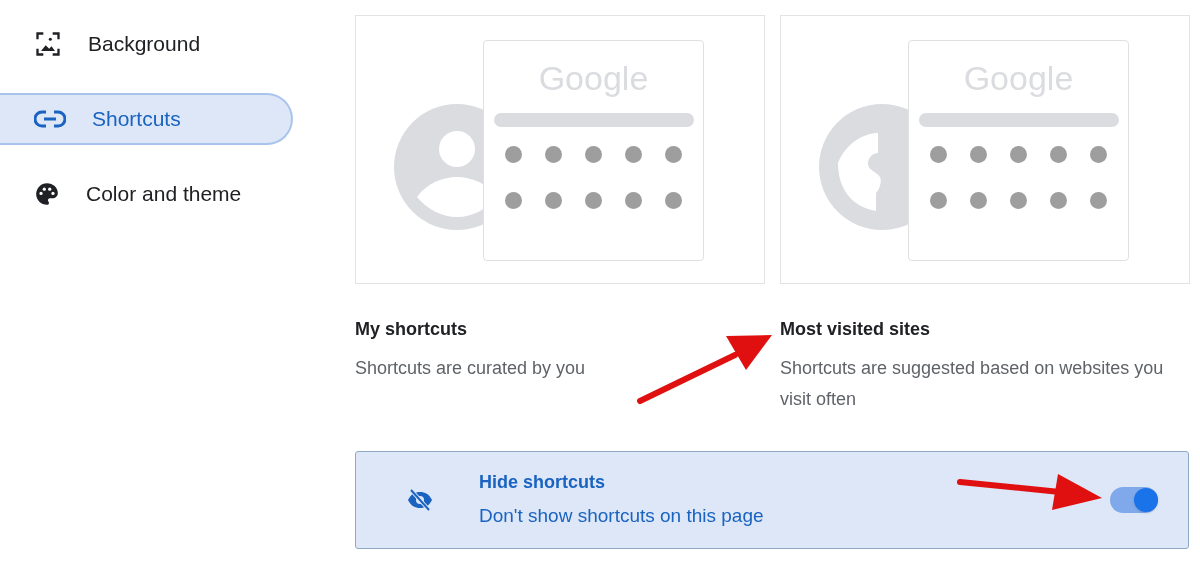 Image resolution: width=1200 pixels, height=577 pixels. Describe the element at coordinates (471, 368) in the screenshot. I see `option-description: Shortcuts are curated by you` at that location.